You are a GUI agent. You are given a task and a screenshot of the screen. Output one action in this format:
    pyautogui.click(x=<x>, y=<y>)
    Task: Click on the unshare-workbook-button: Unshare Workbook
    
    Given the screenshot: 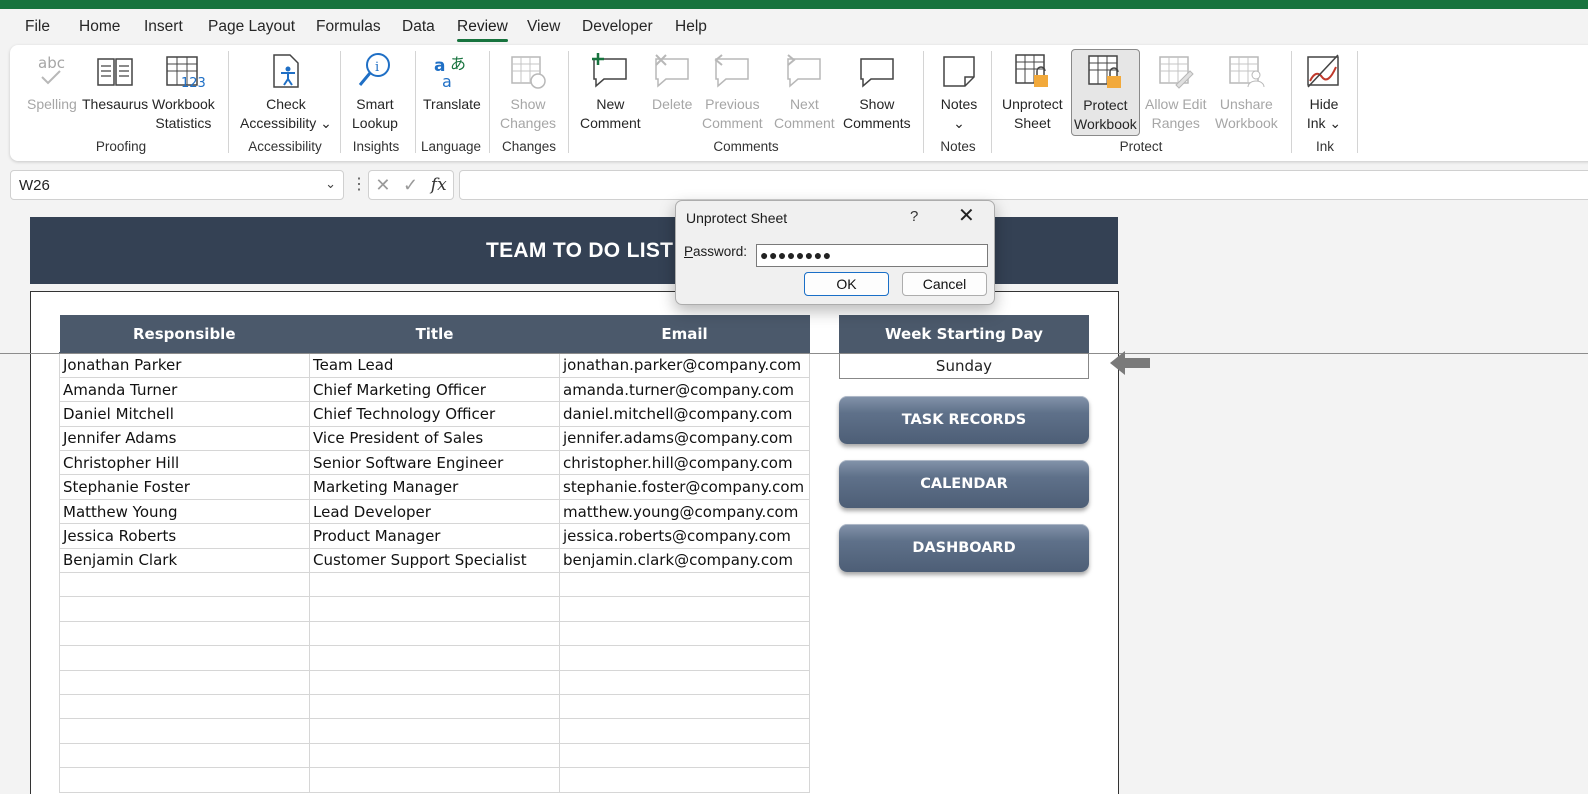 What is the action you would take?
    pyautogui.click(x=1246, y=90)
    